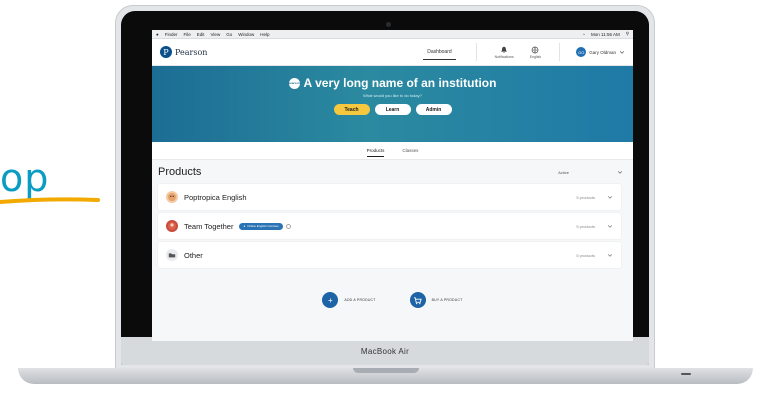 This screenshot has width=769, height=402. I want to click on user-name: Gary Oldman, so click(602, 52).